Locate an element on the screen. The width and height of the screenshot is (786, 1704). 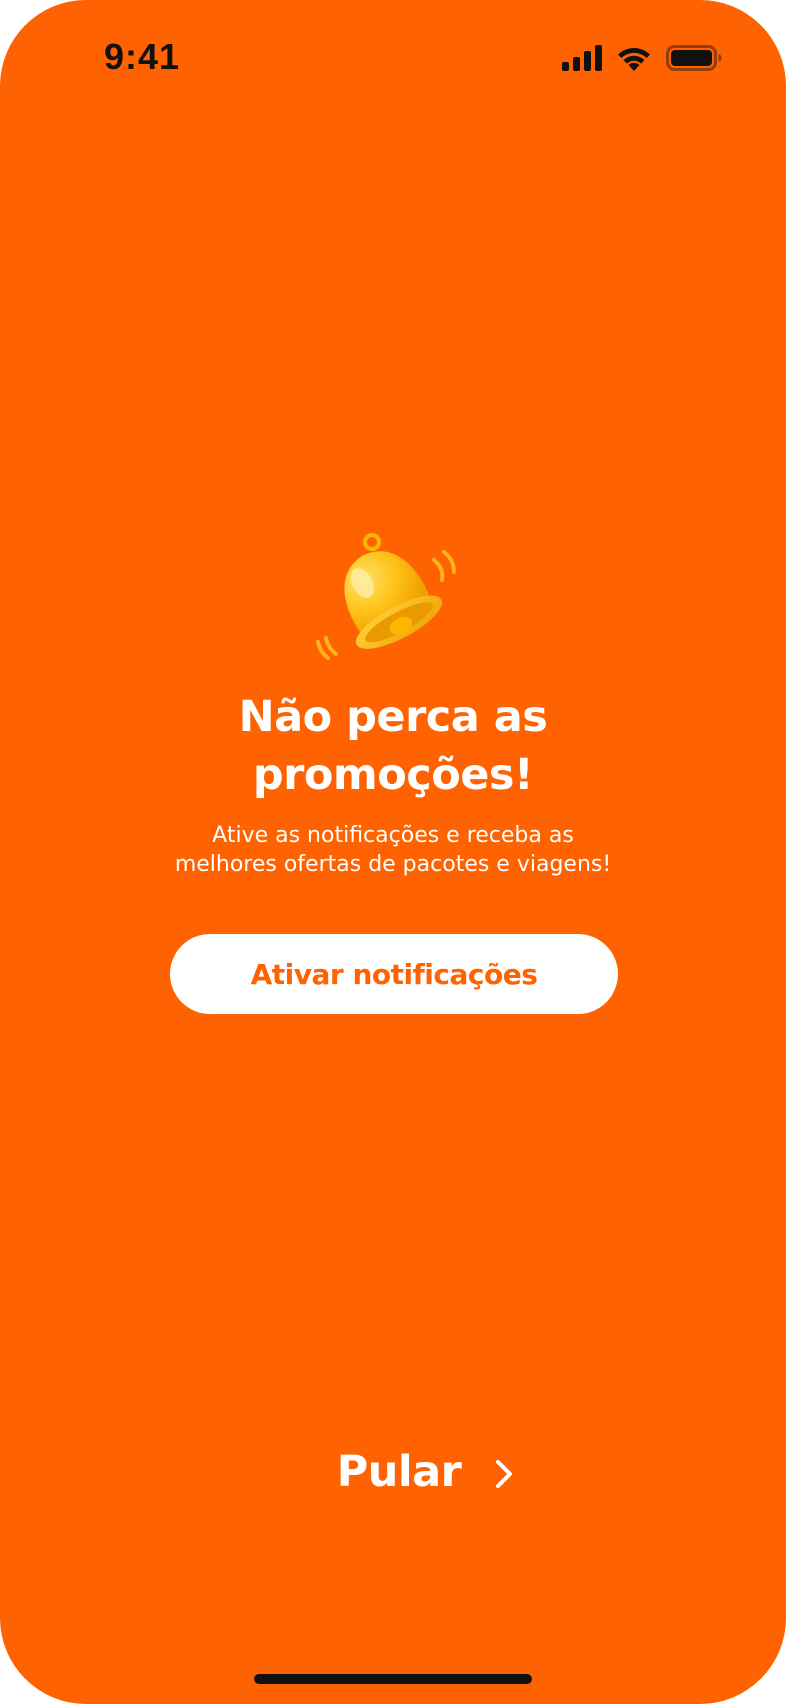
wifi-icon is located at coordinates (634, 59).